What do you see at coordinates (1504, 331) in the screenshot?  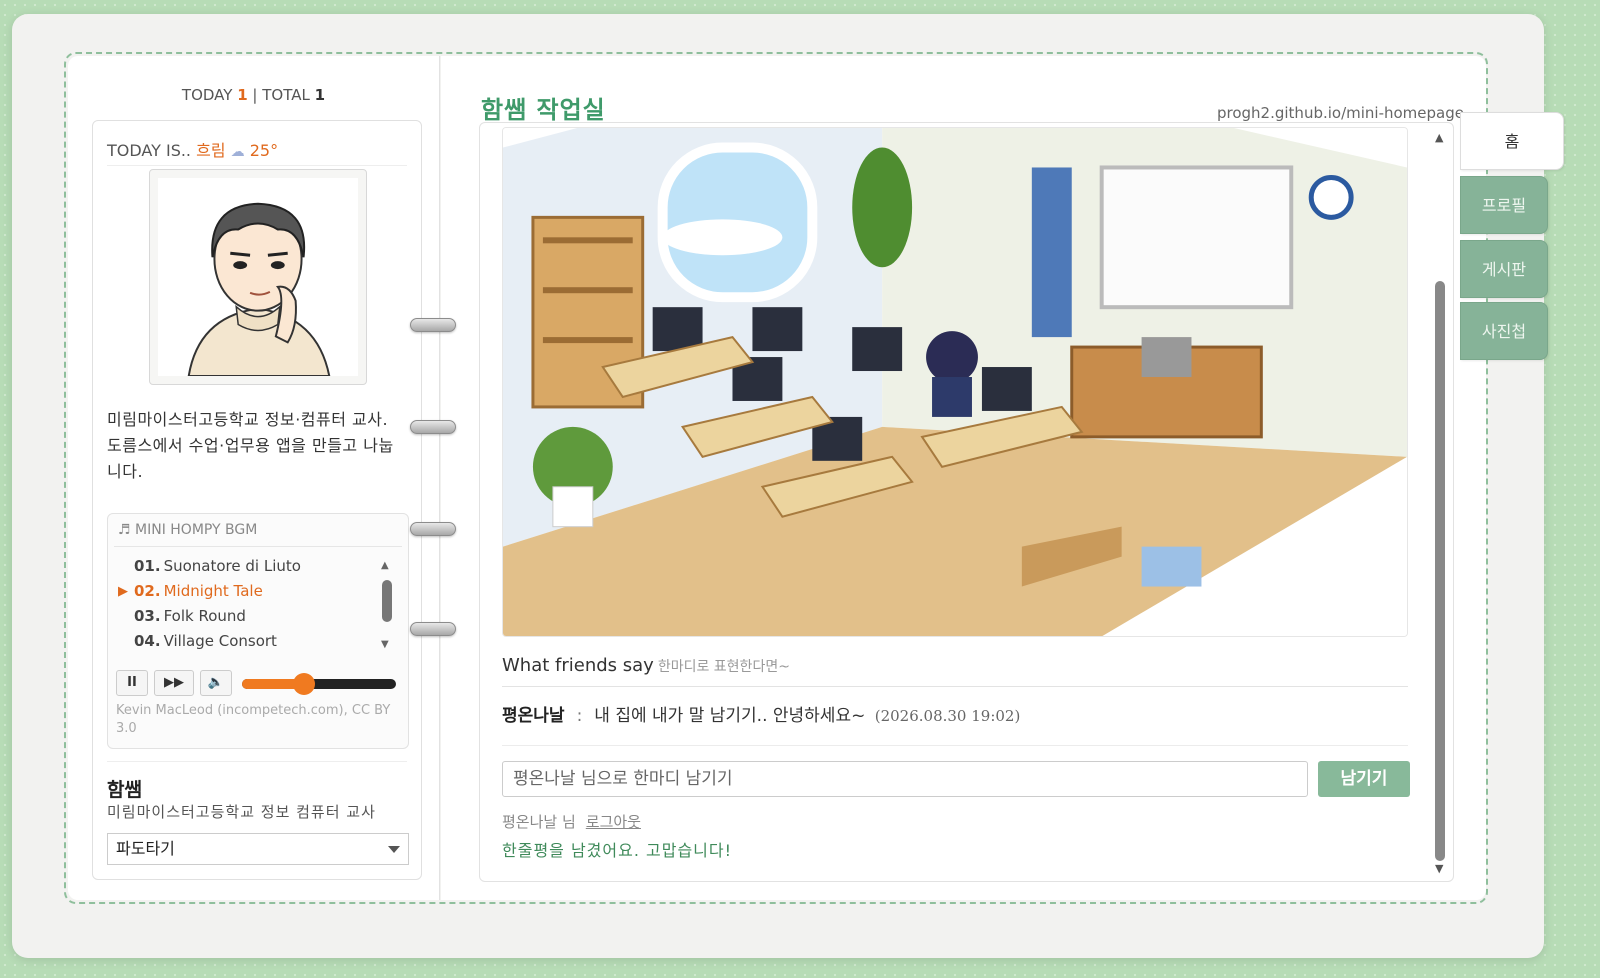 I see `tab-photos: 사진첩` at bounding box center [1504, 331].